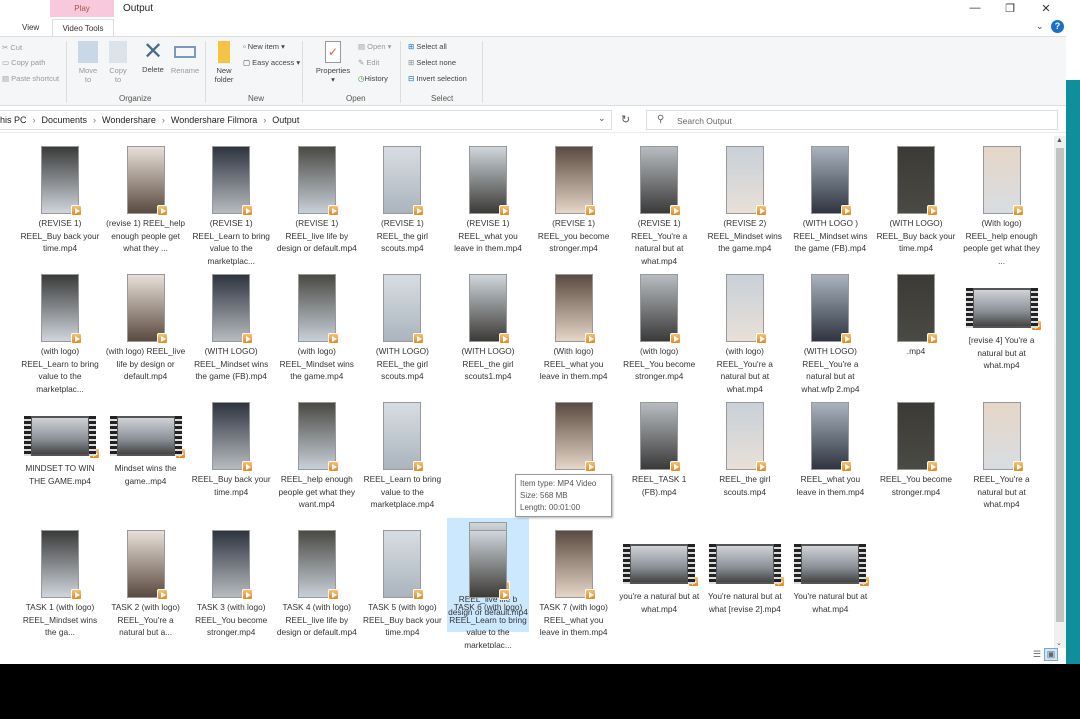 The width and height of the screenshot is (1080, 719). What do you see at coordinates (625, 119) in the screenshot?
I see `refresh-icon: ↻` at bounding box center [625, 119].